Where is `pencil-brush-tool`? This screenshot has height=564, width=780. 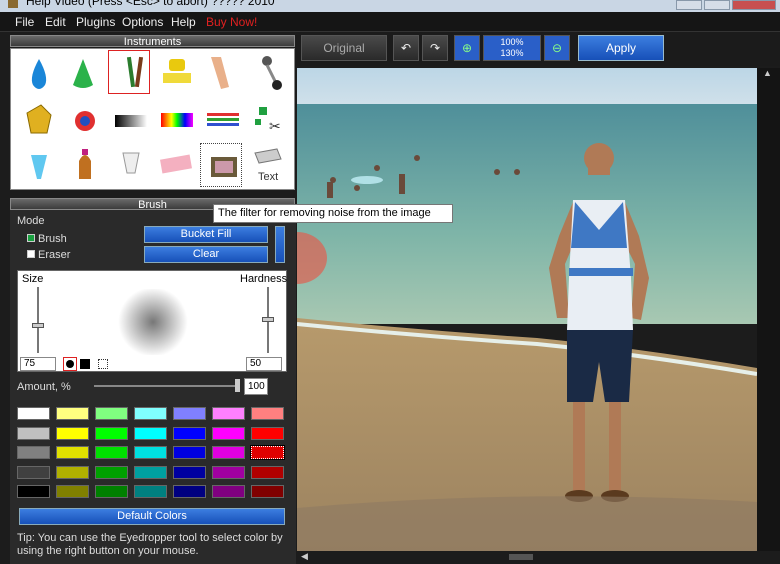
pencil-brush-tool is located at coordinates (129, 72).